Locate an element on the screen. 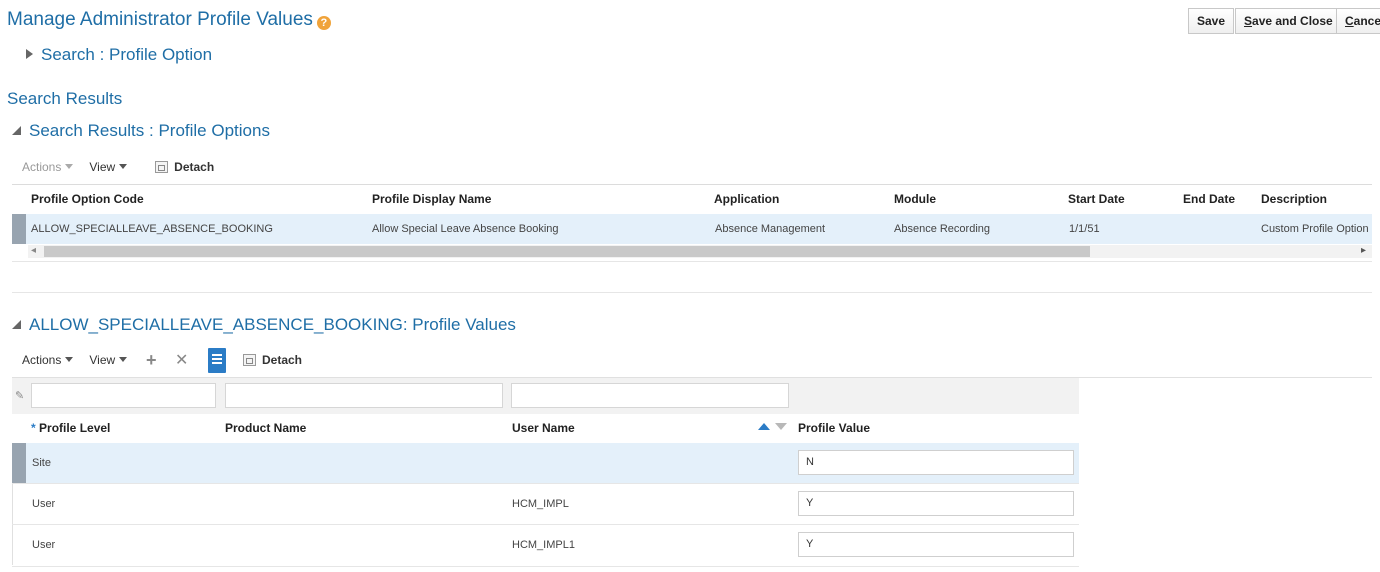 This screenshot has width=1380, height=572. values-actions-menu: Actions is located at coordinates (48, 360).